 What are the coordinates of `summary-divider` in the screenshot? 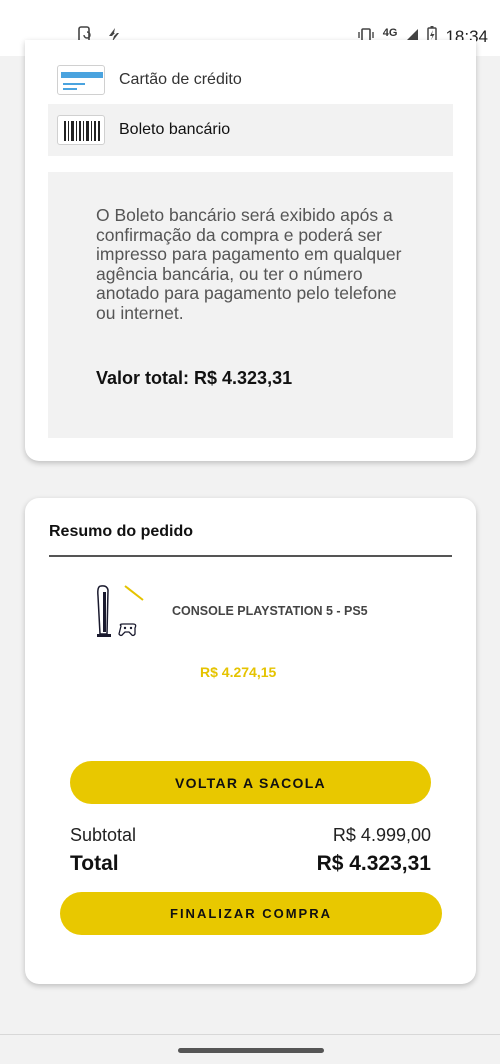 It's located at (250, 556).